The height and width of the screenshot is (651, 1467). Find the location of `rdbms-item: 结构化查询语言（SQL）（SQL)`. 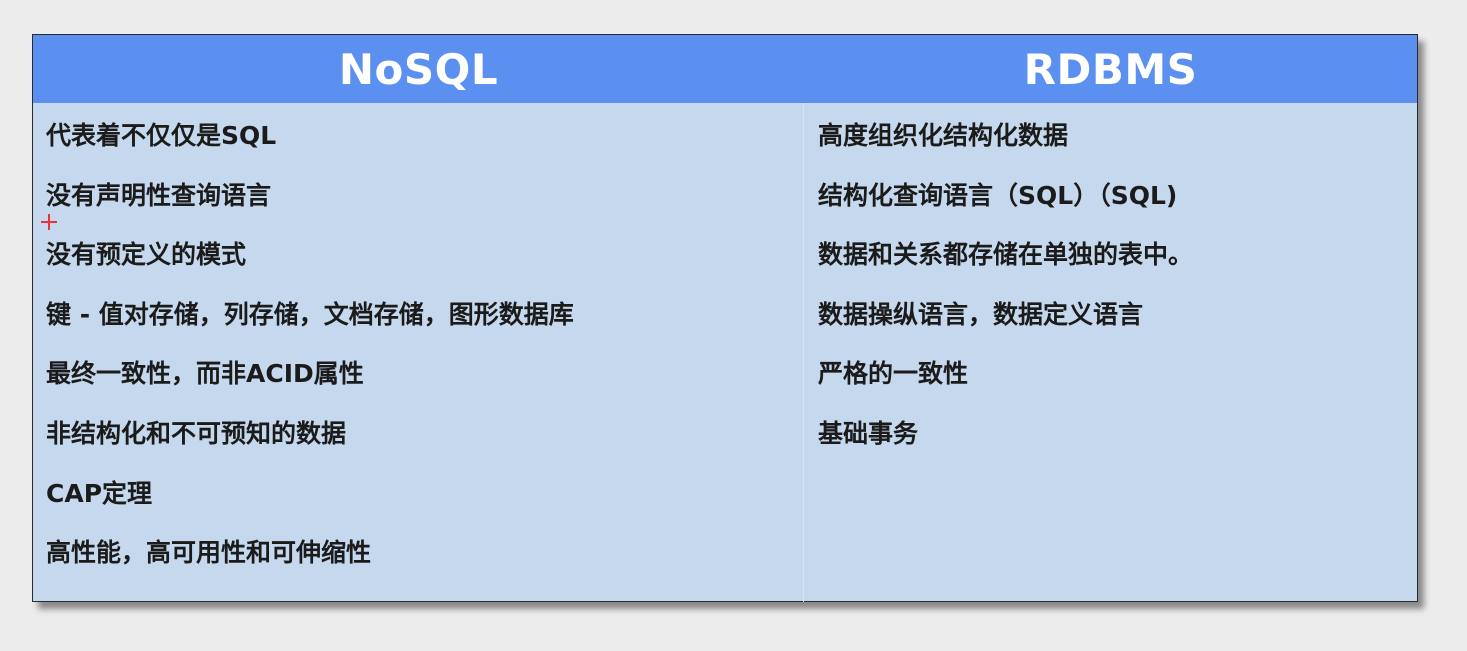

rdbms-item: 结构化查询语言（SQL）（SQL) is located at coordinates (998, 195).